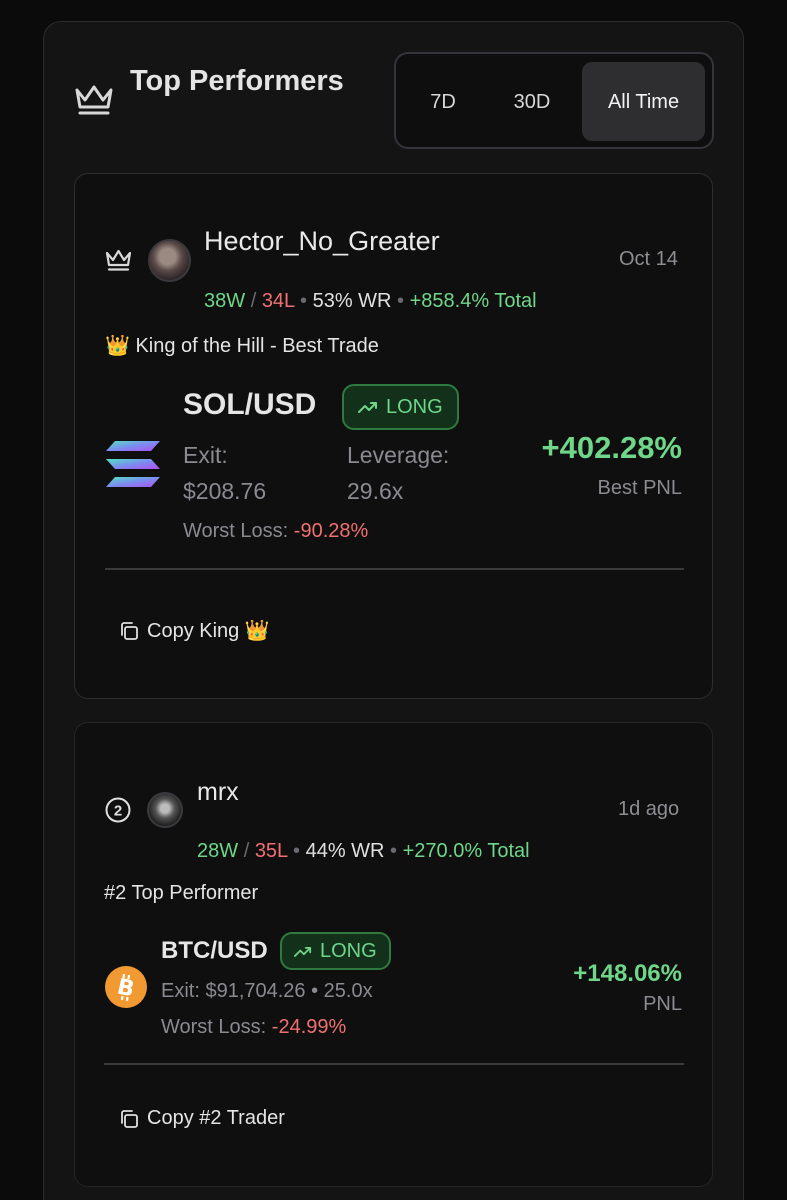  Describe the element at coordinates (649, 809) in the screenshot. I see `trade-date: 1d ago` at that location.